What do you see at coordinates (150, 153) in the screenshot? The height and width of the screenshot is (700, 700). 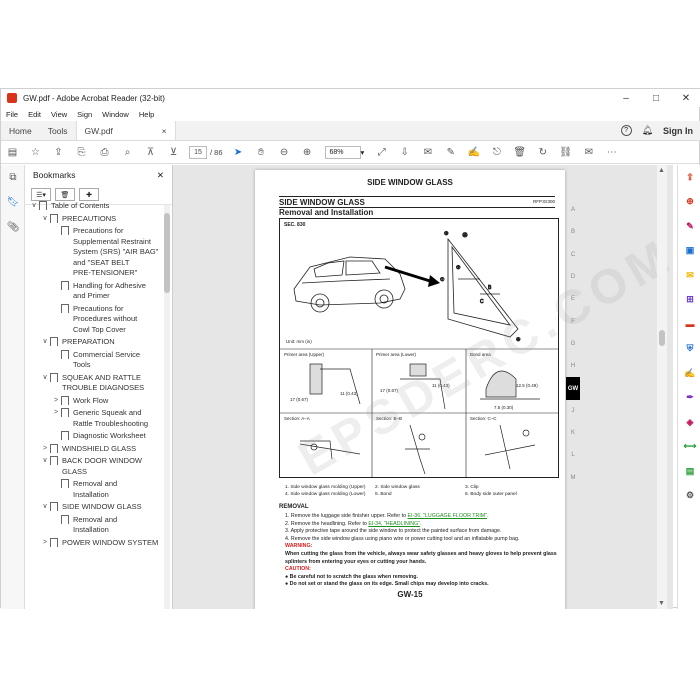 I see `prev-page-icon: ⊼` at bounding box center [150, 153].